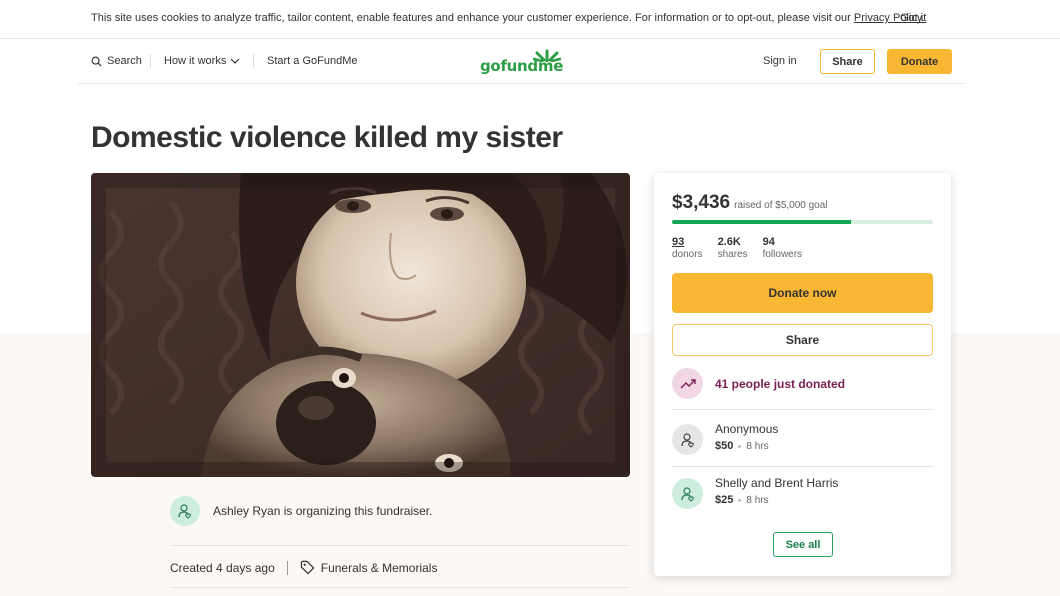  Describe the element at coordinates (327, 137) in the screenshot. I see `page-title: Domestic violence killed my sister` at that location.